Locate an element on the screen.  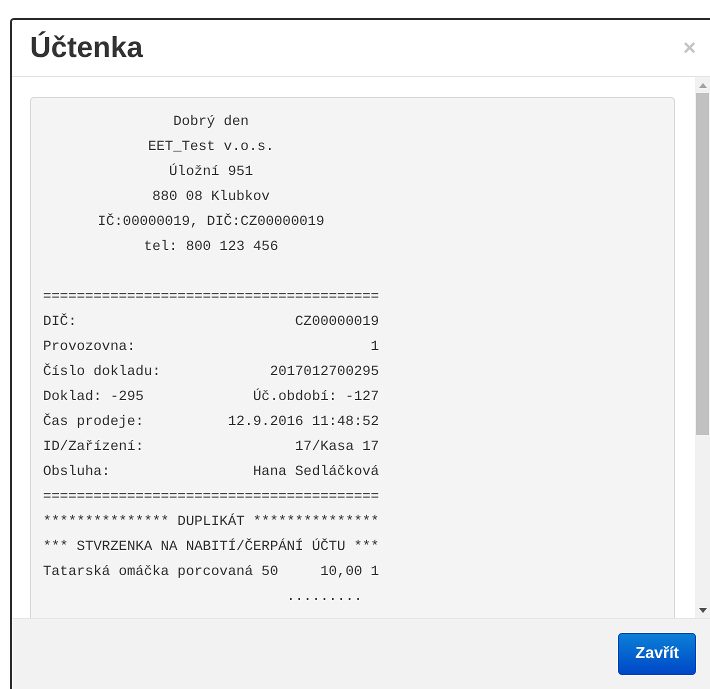
receipt-label: Čas prodeje: is located at coordinates (93, 422).